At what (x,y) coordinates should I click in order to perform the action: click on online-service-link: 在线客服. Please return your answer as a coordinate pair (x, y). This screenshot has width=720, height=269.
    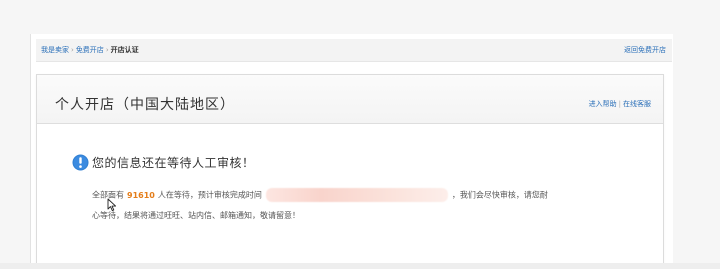
    Looking at the image, I should click on (637, 104).